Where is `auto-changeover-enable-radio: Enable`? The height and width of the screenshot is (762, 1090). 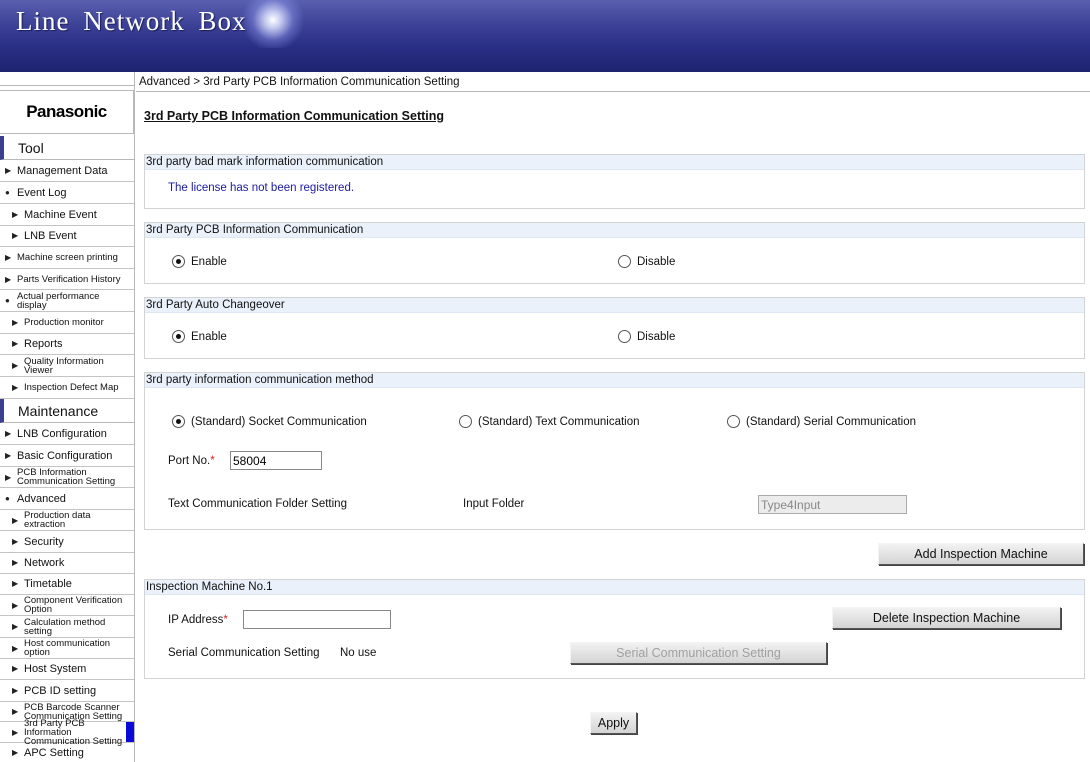
auto-changeover-enable-radio: Enable is located at coordinates (199, 336).